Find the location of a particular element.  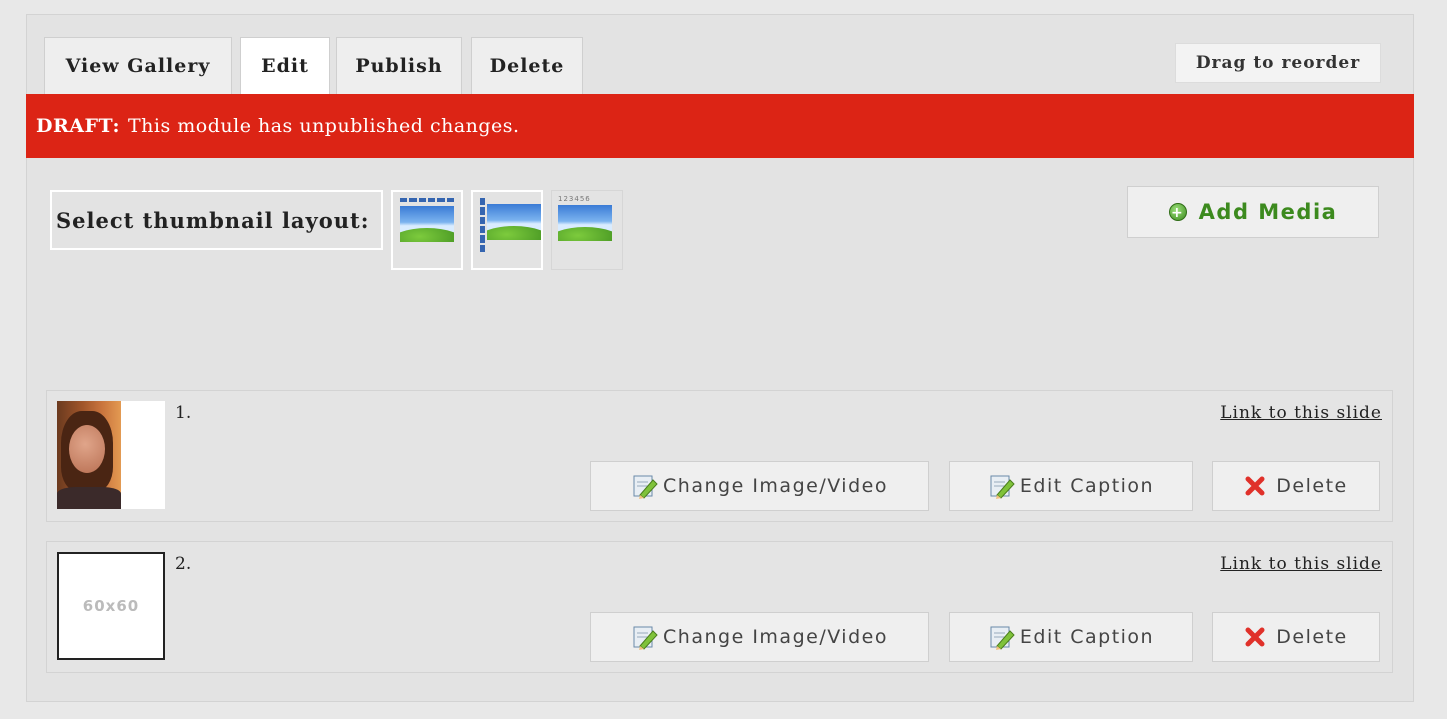

layout-option-top-strip is located at coordinates (427, 230).